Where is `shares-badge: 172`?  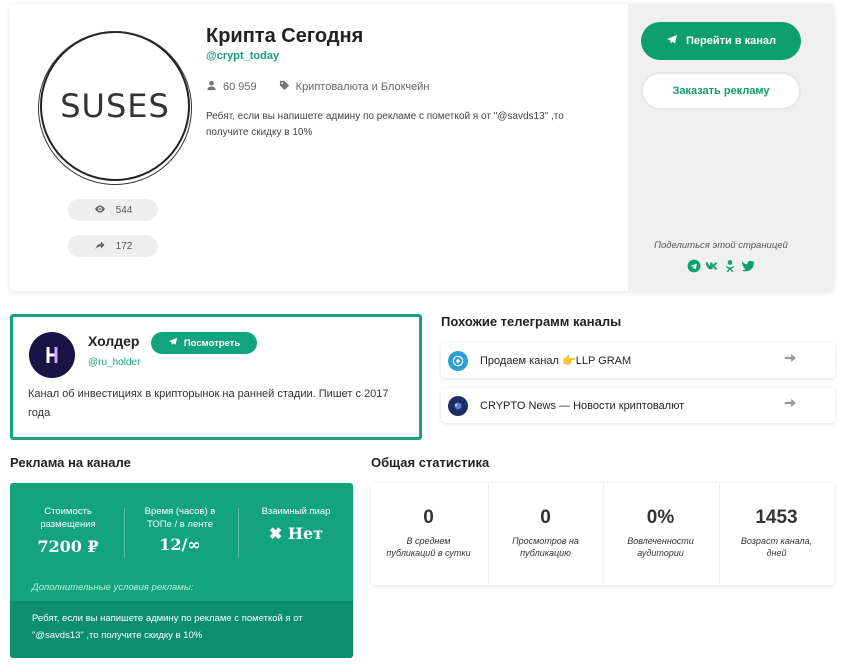 shares-badge: 172 is located at coordinates (113, 246).